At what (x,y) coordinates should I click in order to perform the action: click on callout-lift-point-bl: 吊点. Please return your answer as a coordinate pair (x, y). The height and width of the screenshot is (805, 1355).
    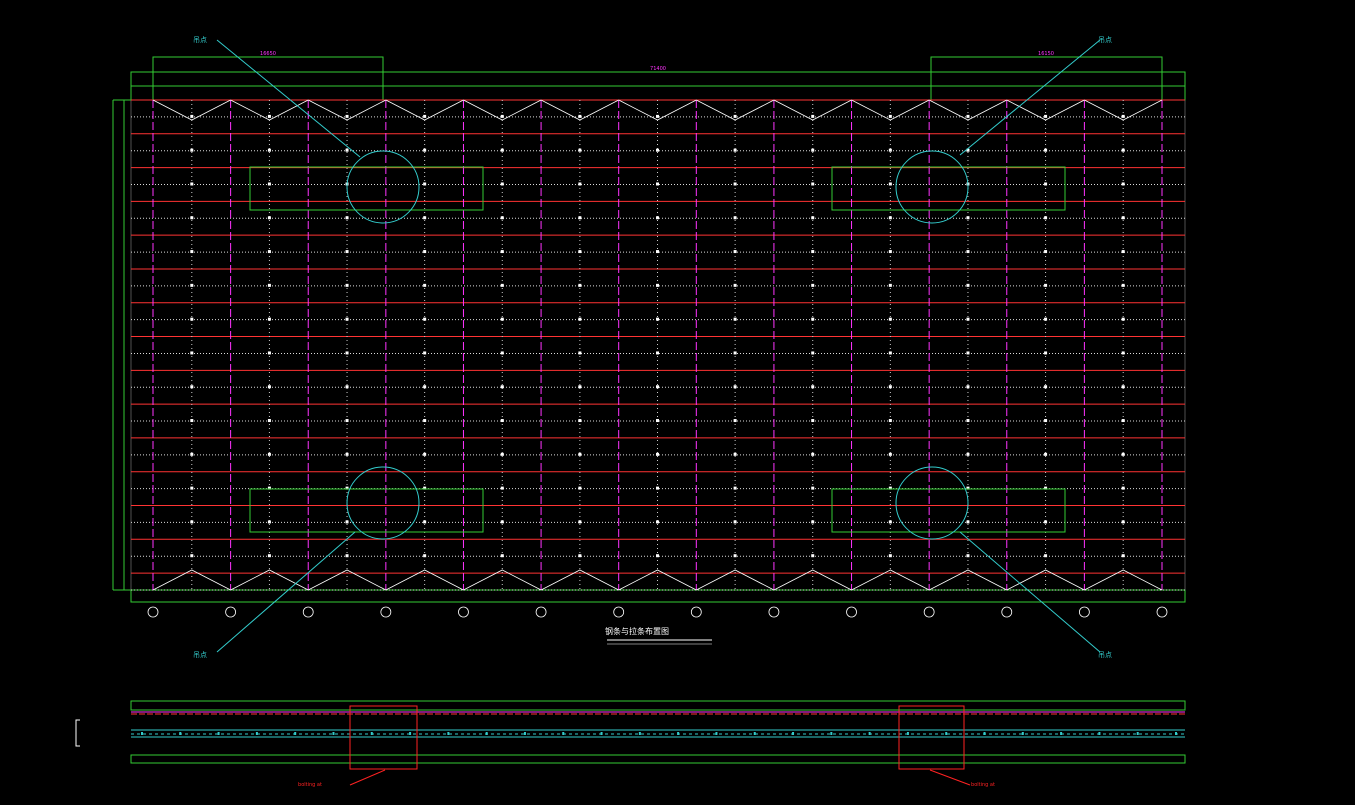
    Looking at the image, I should click on (200, 655).